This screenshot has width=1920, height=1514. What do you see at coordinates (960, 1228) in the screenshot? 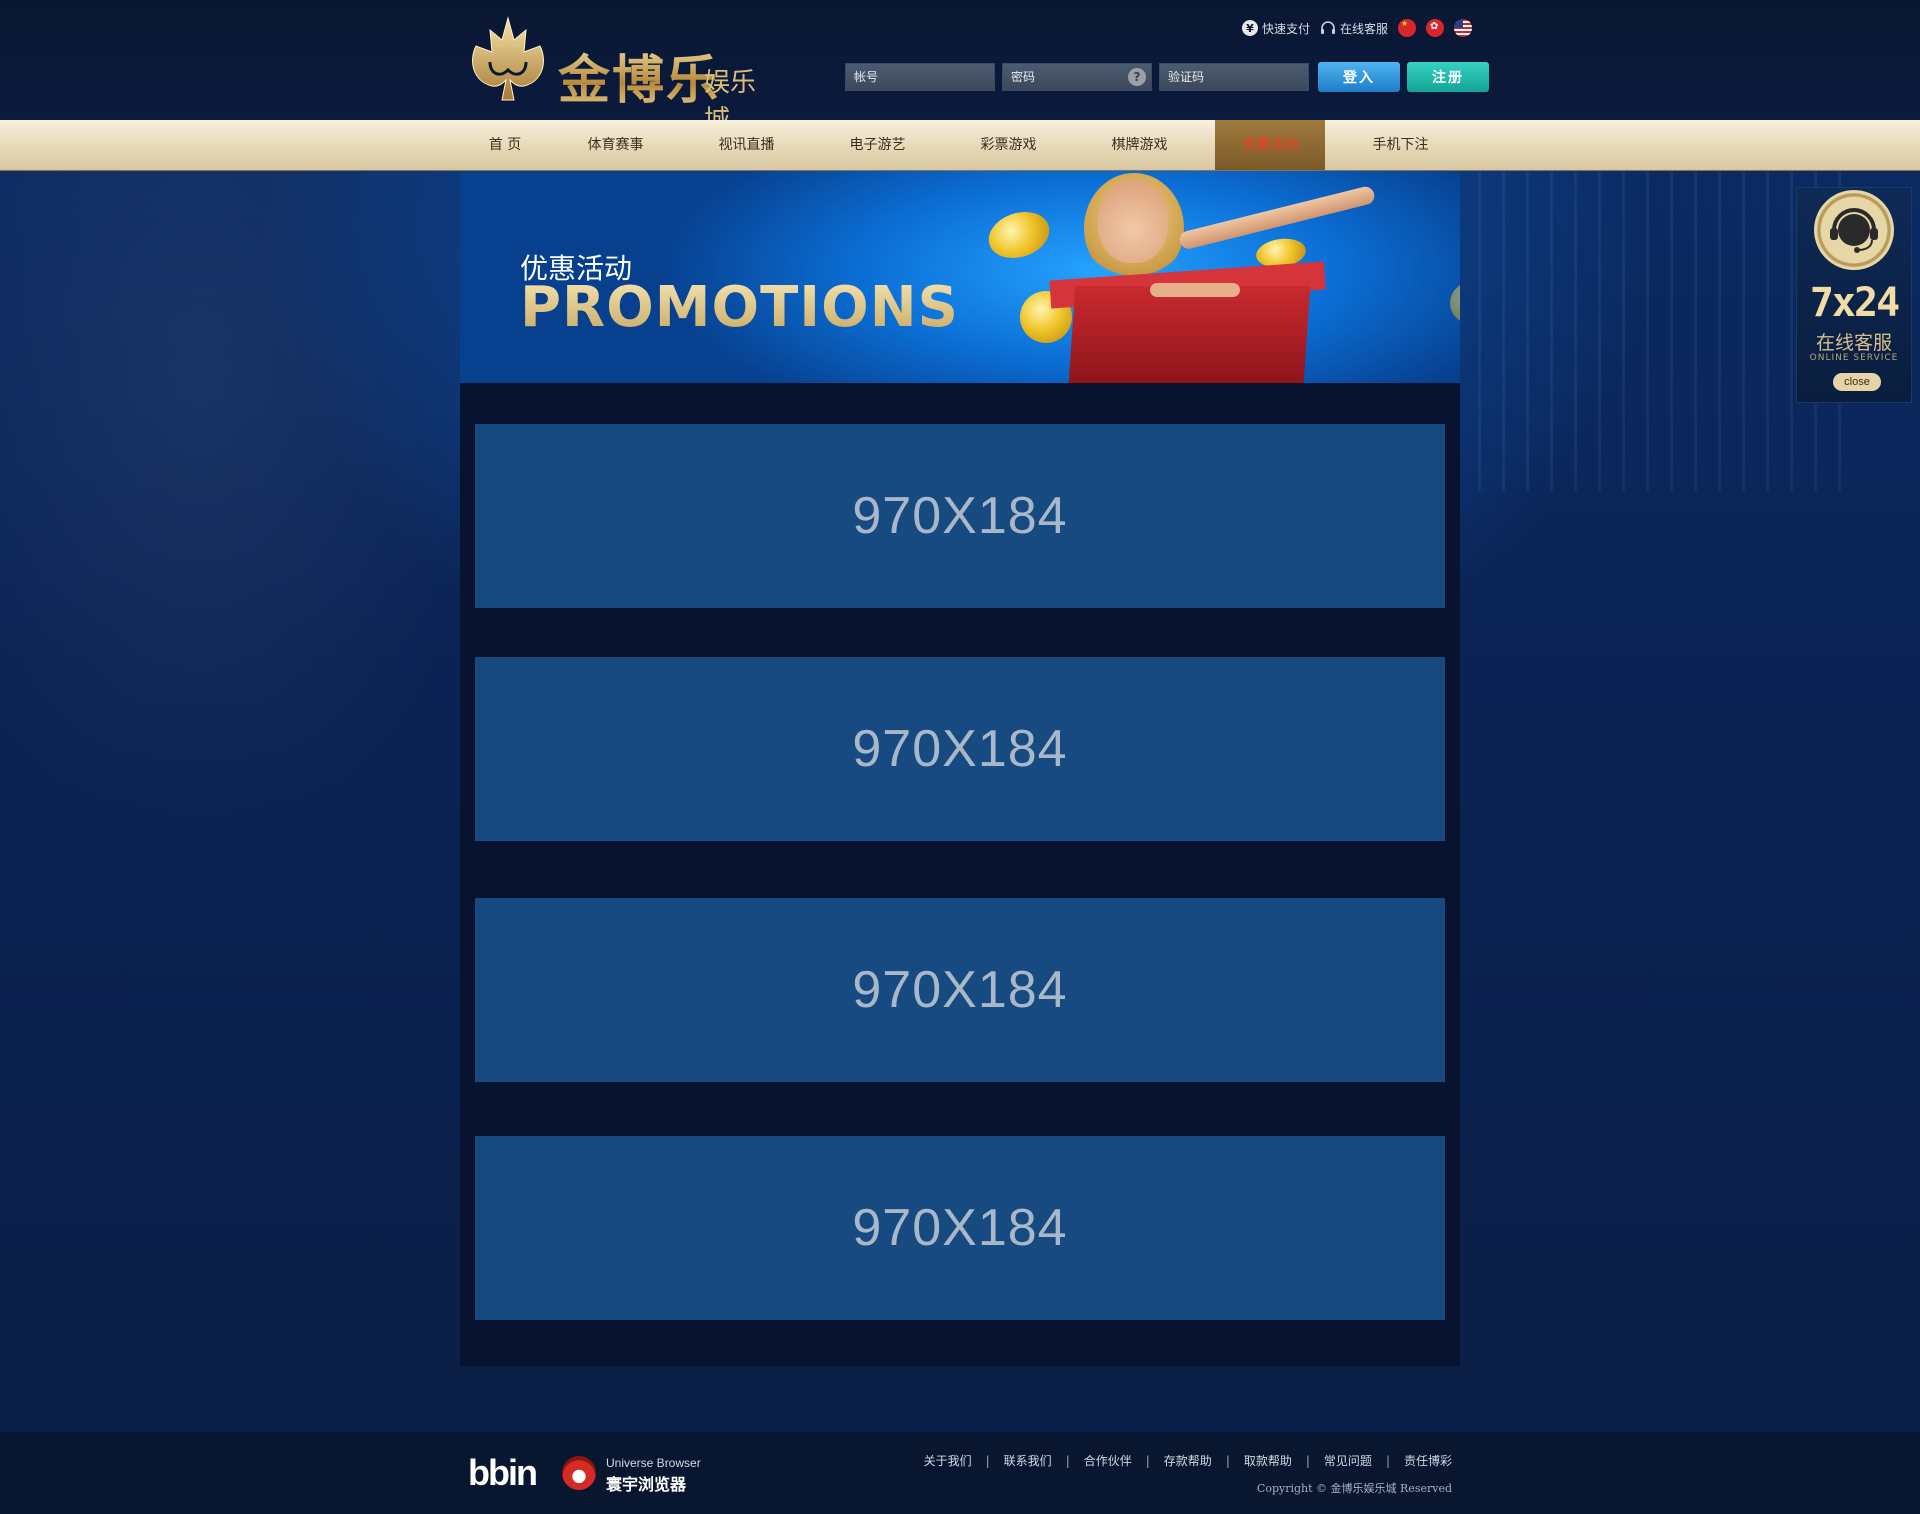
I see `promo-banner-4: 970X184` at bounding box center [960, 1228].